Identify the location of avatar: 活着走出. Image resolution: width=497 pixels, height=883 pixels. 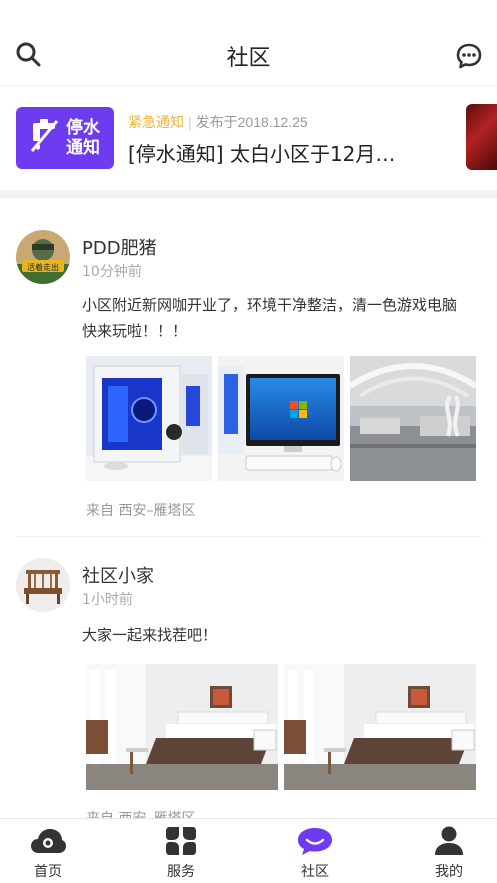
(43, 257).